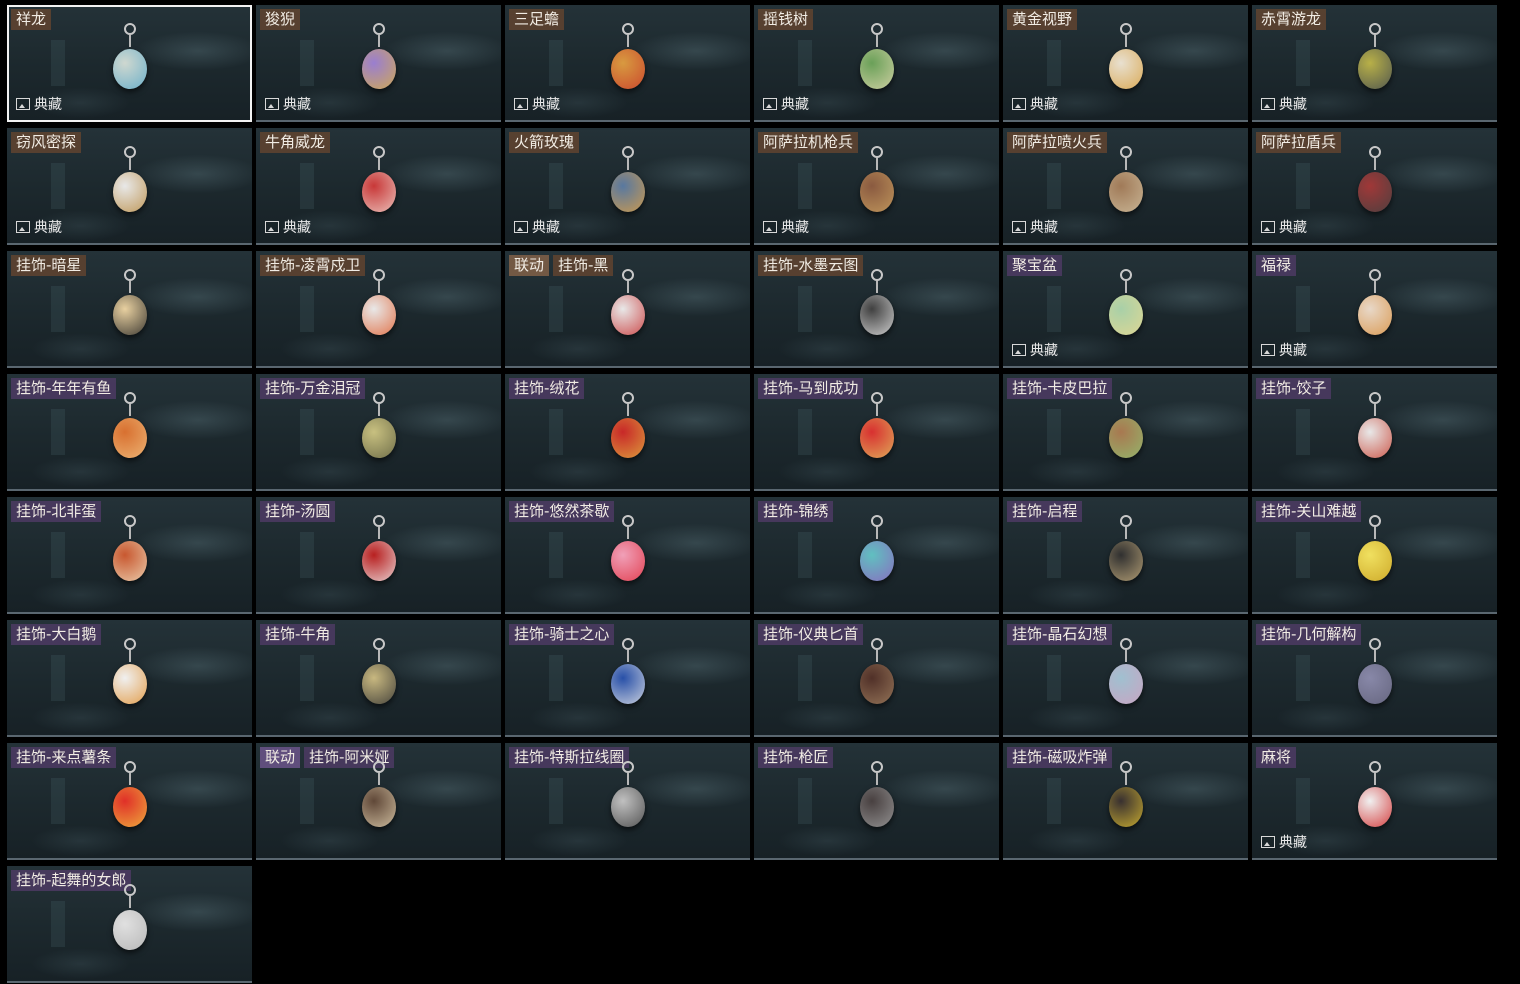 This screenshot has width=1520, height=984. I want to click on ornament-card: 挂饰-北非蛋, so click(129, 555).